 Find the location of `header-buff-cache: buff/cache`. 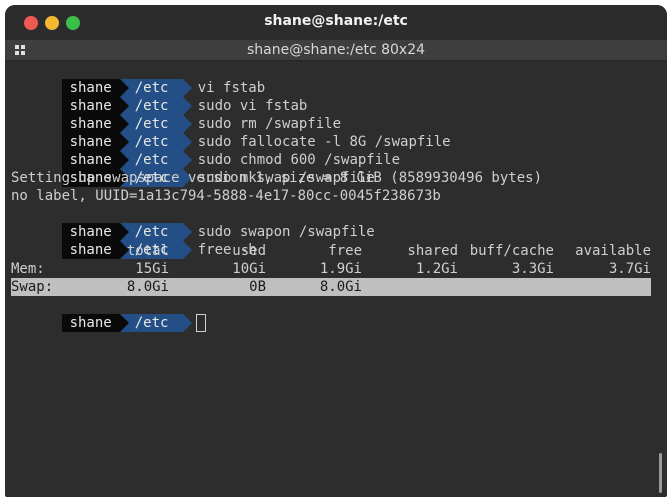

header-buff-cache: buff/cache is located at coordinates (511, 251).